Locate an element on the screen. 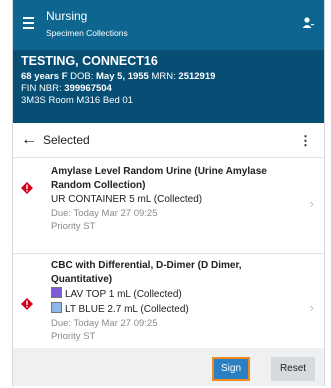 The height and width of the screenshot is (388, 331). container-label: LAV TOP 1 mL (Collected) is located at coordinates (123, 294).